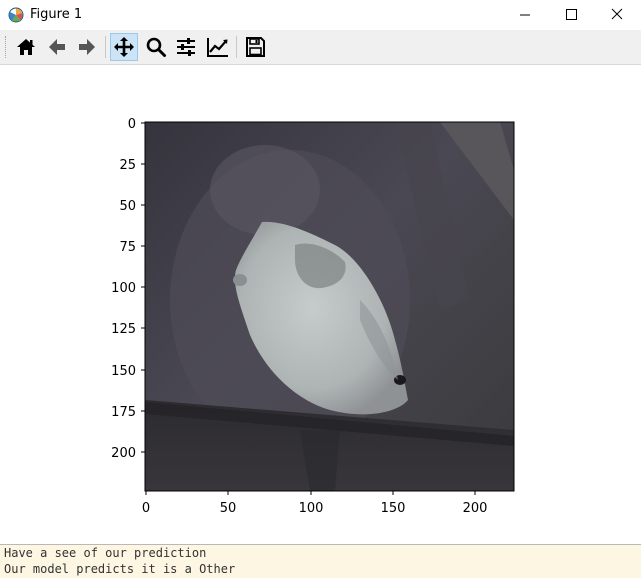  What do you see at coordinates (320, 15) in the screenshot?
I see `title-bar: Figure 1` at bounding box center [320, 15].